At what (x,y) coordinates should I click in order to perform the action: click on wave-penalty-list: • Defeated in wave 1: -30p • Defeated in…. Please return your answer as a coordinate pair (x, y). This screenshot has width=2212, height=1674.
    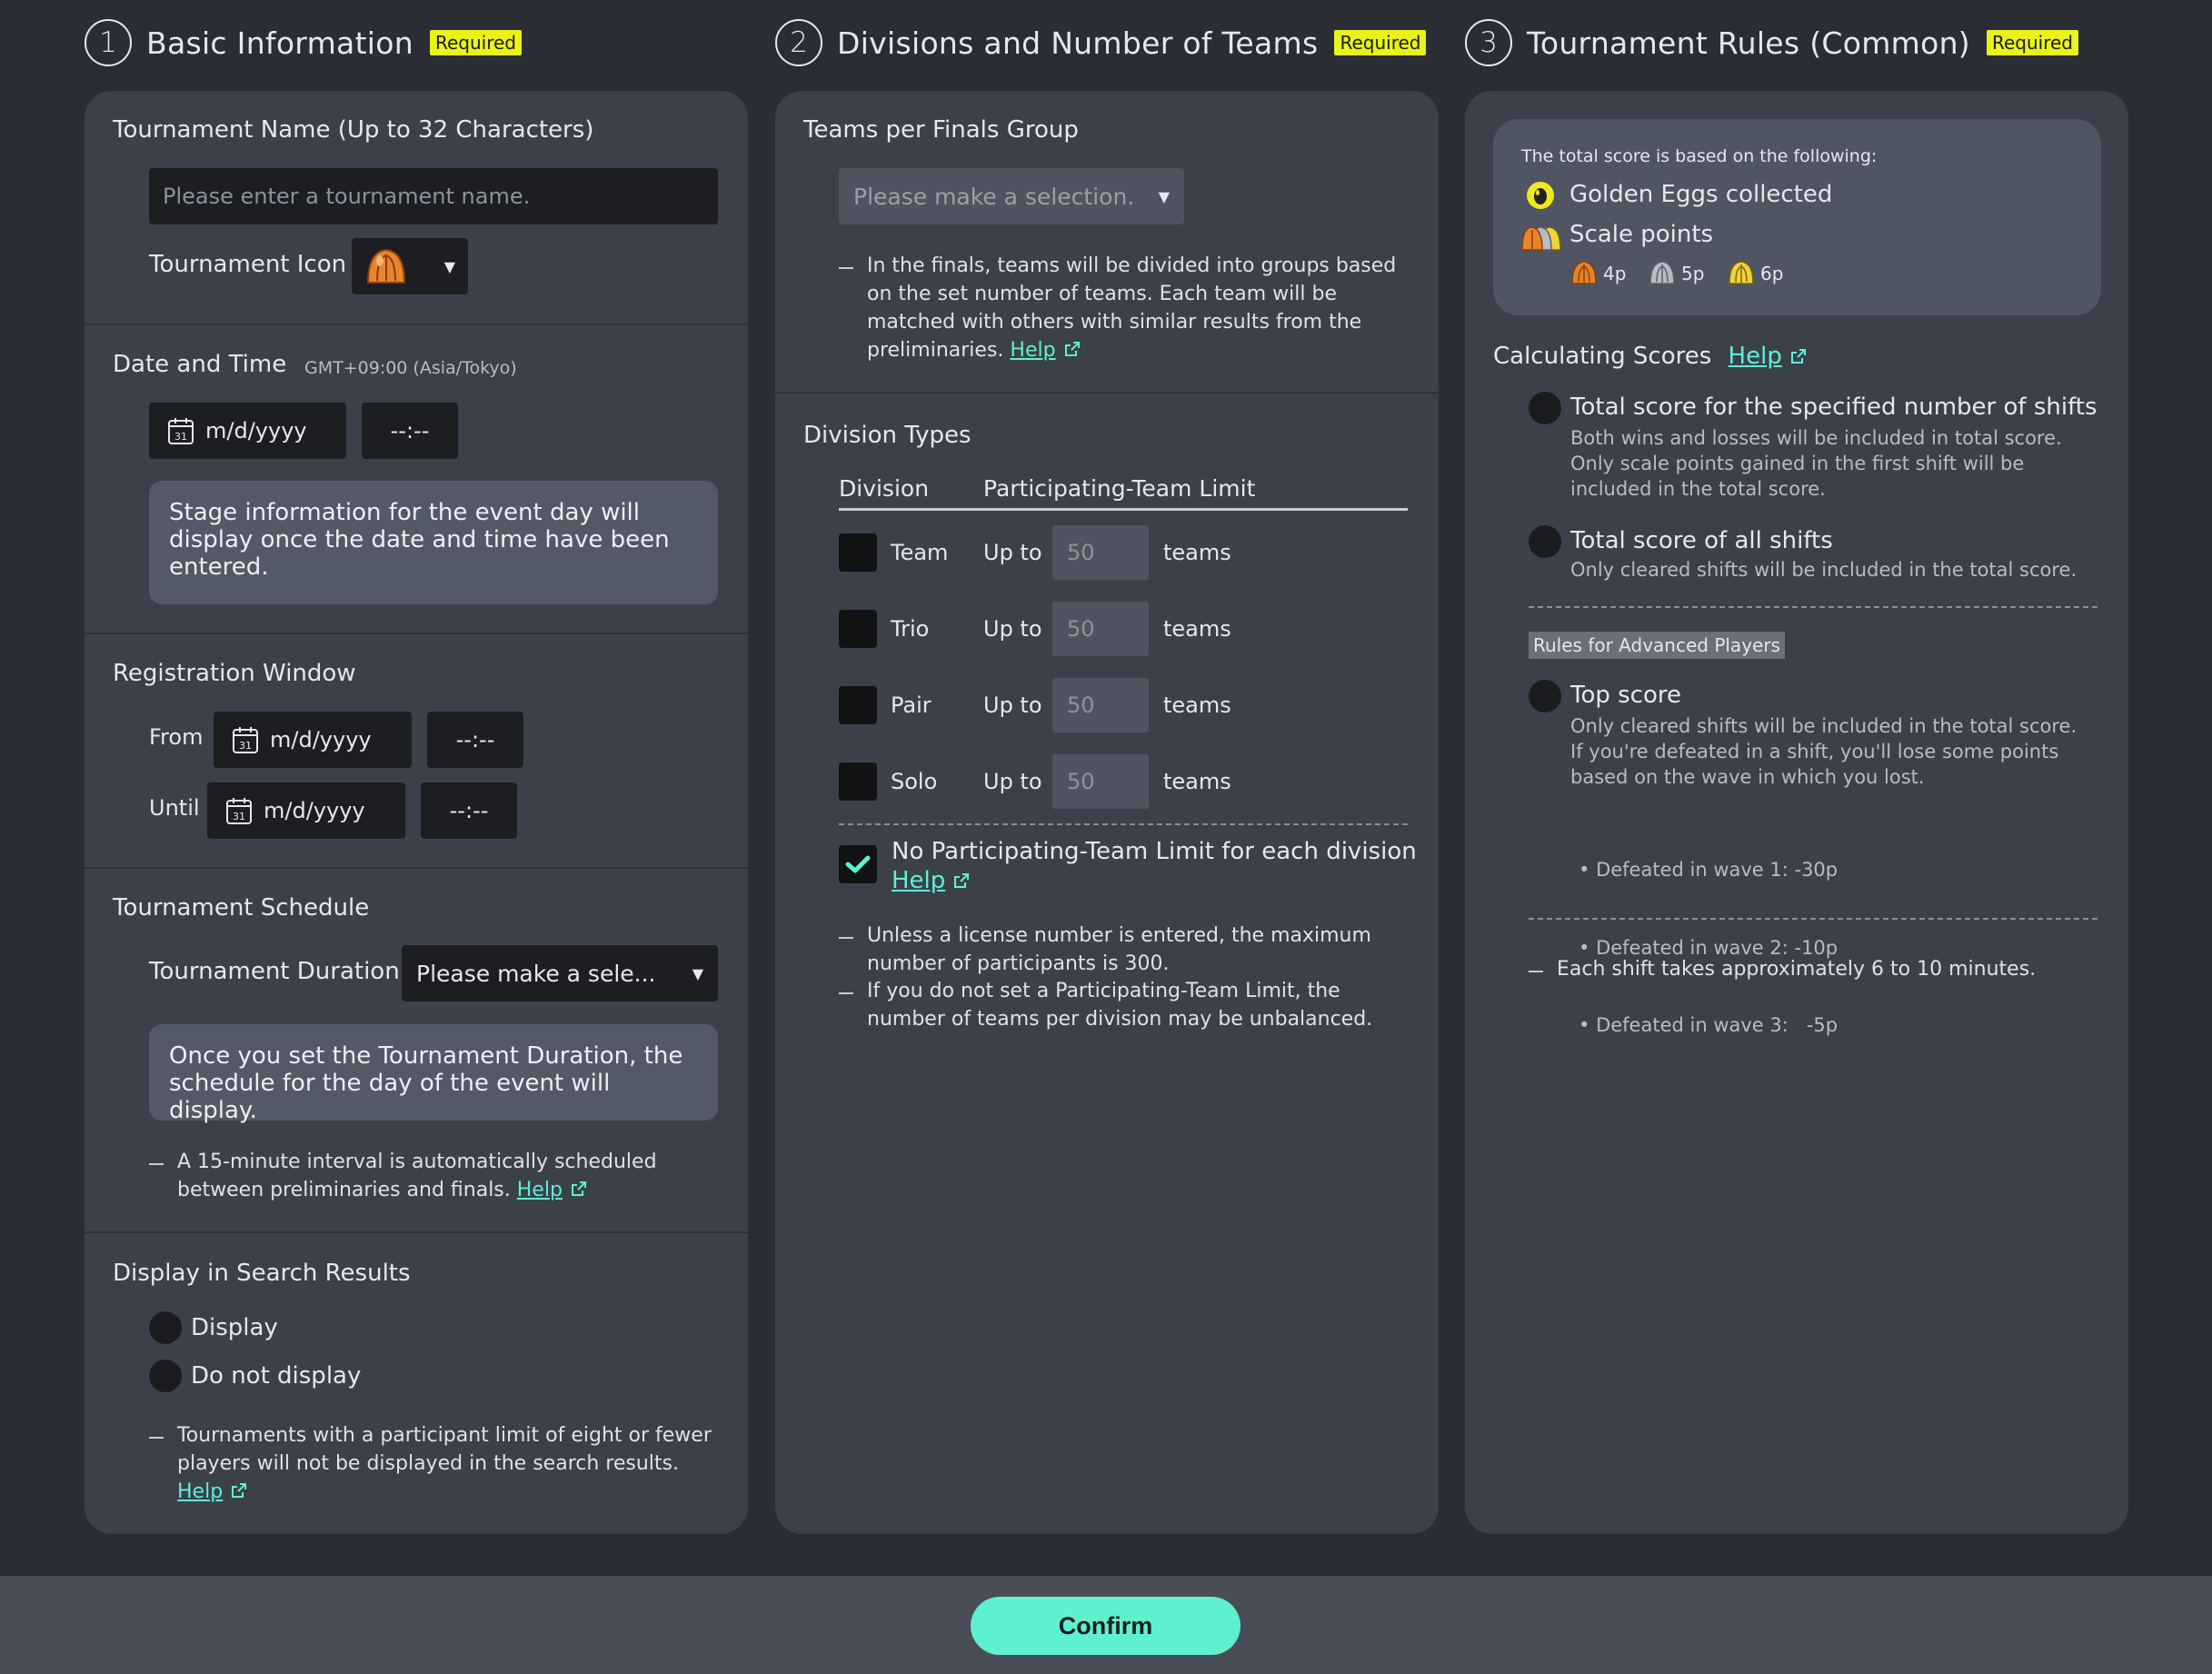
    Looking at the image, I should click on (1708, 948).